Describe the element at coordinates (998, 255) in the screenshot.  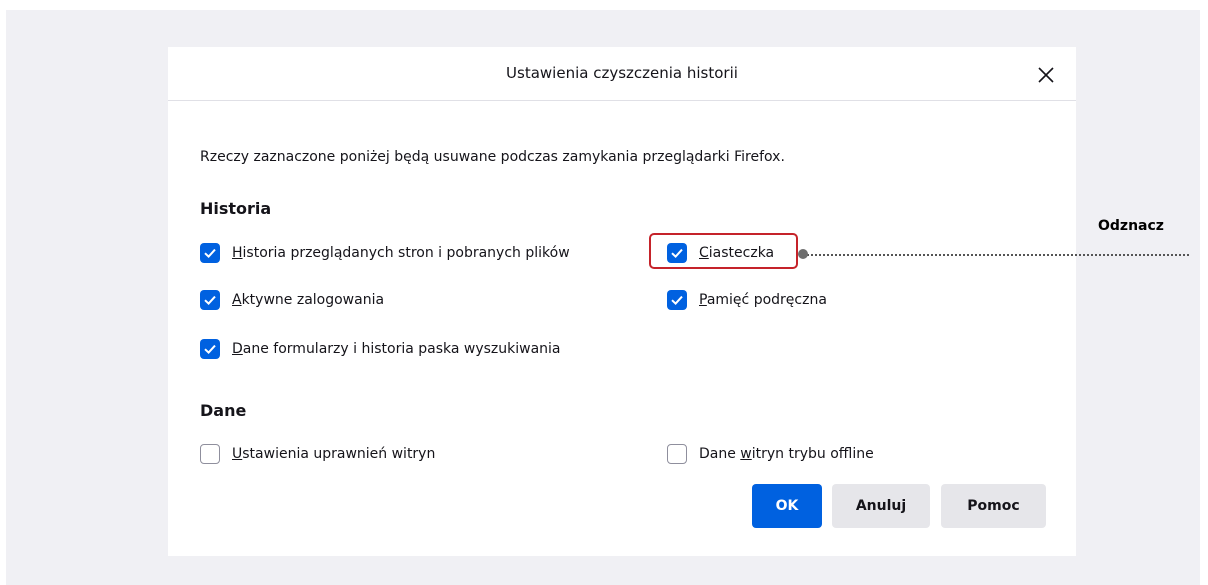
I see `callout-leader-line` at that location.